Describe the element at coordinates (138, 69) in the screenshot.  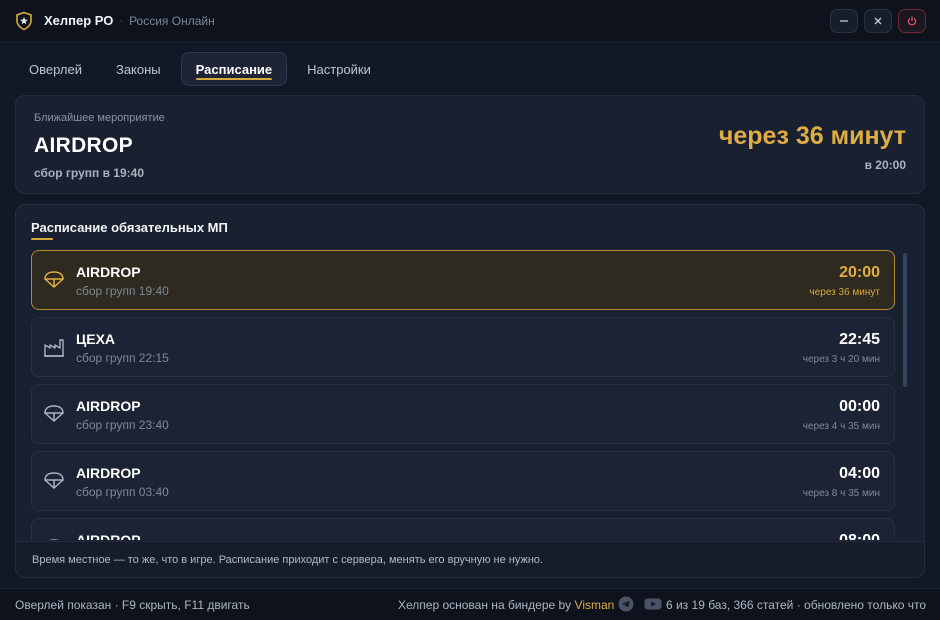
I see `tab-laws: Законы` at that location.